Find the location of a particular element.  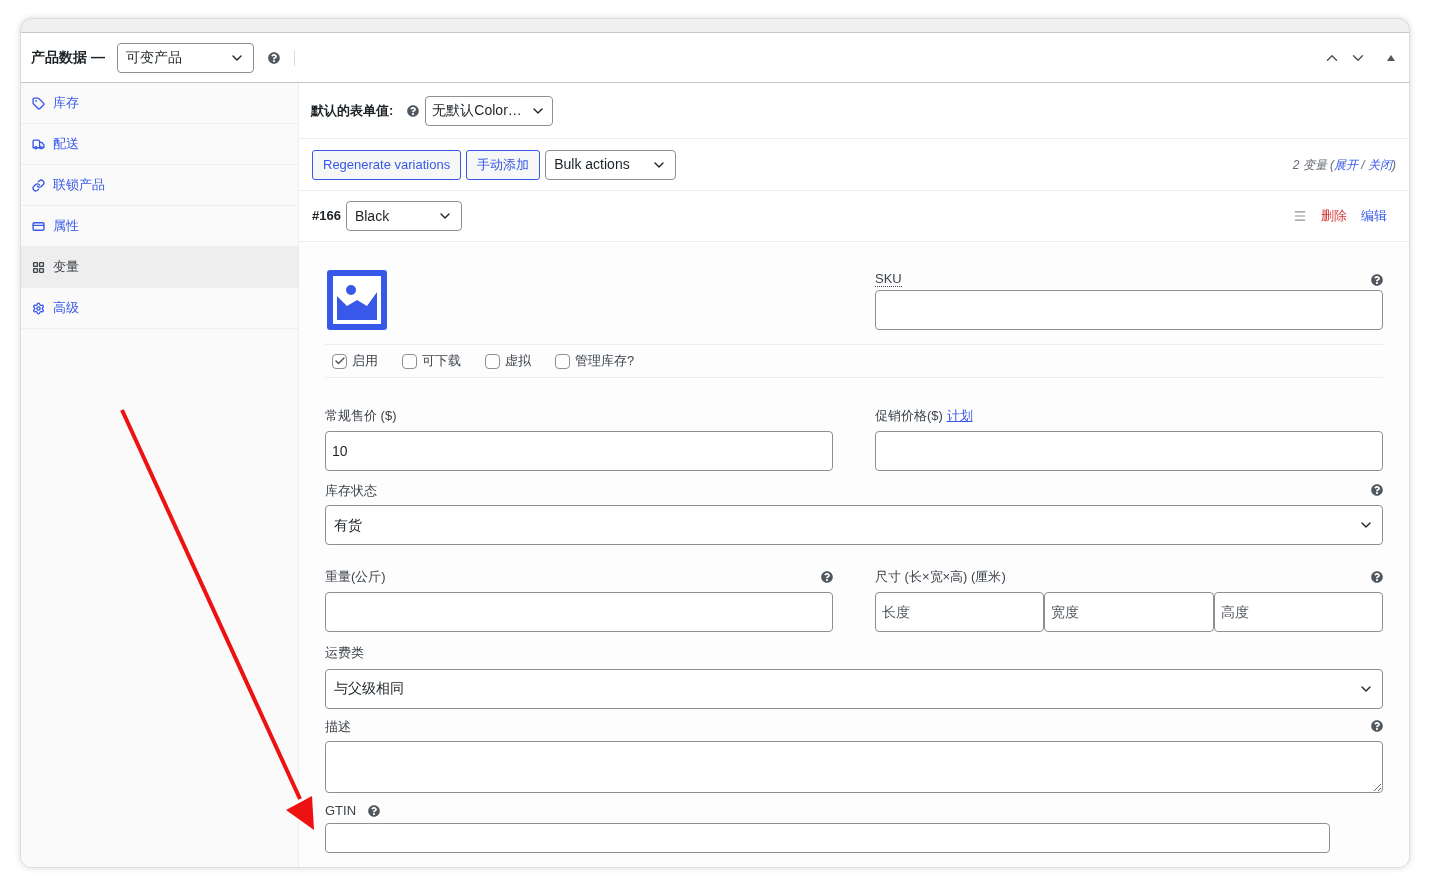

field-label: 重量(公斤) is located at coordinates (355, 577).